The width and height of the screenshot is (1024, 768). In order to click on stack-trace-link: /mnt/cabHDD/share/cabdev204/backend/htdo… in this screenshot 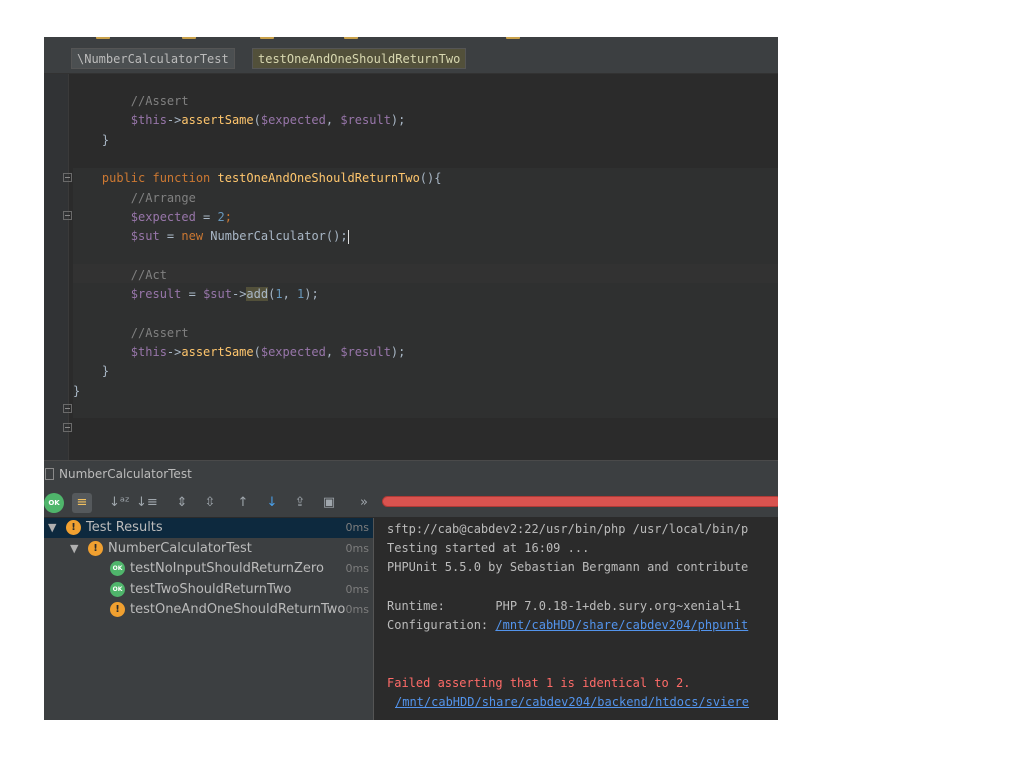, I will do `click(572, 702)`.